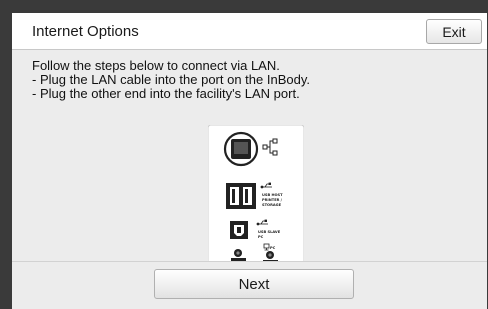 The width and height of the screenshot is (488, 309). What do you see at coordinates (254, 284) in the screenshot?
I see `next-button: Next` at bounding box center [254, 284].